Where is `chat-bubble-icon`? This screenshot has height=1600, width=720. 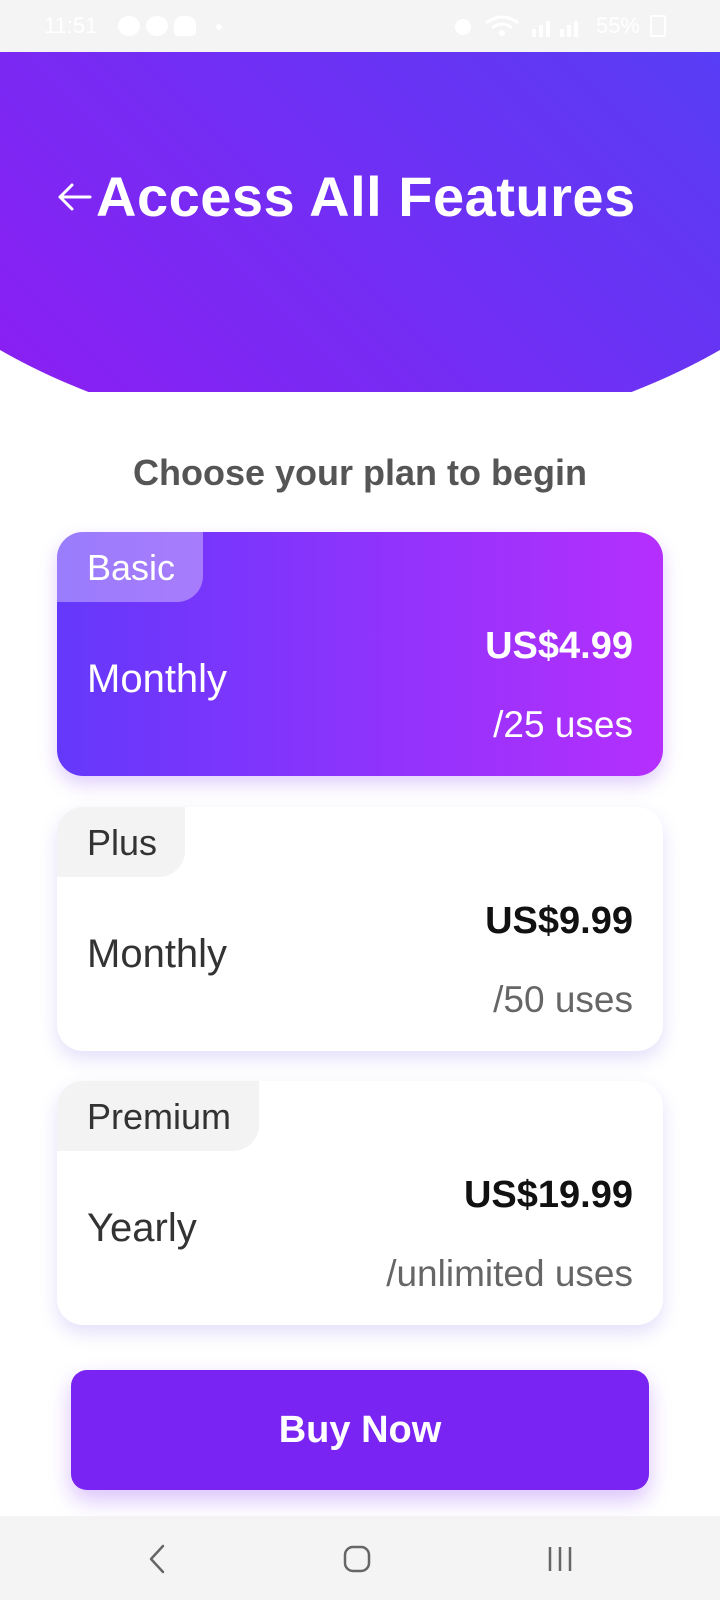 chat-bubble-icon is located at coordinates (129, 26).